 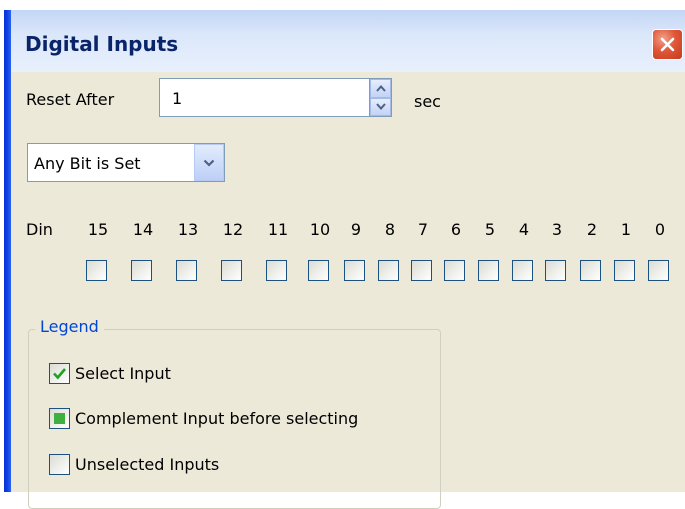 I want to click on checked-checkbox, so click(x=59, y=373).